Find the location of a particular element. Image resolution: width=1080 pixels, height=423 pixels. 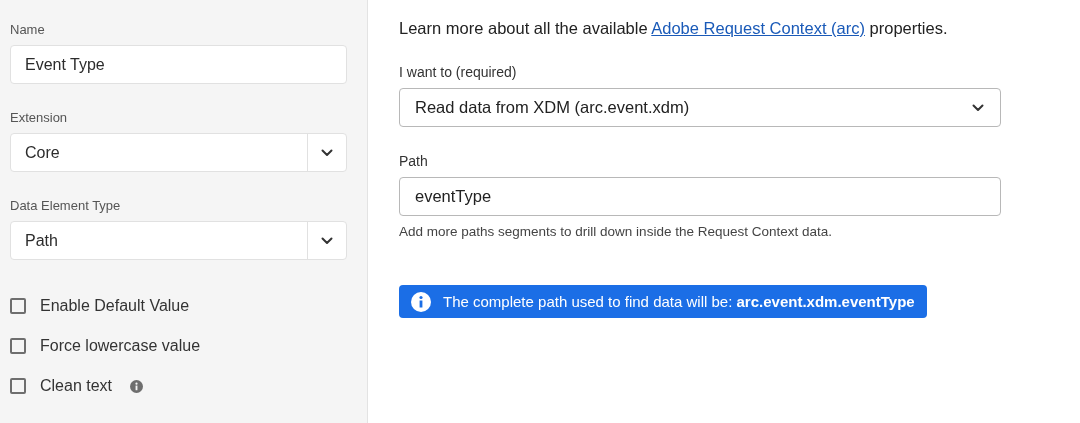

dropdown: Read data from XDM (arc.event.xdm) is located at coordinates (700, 107).